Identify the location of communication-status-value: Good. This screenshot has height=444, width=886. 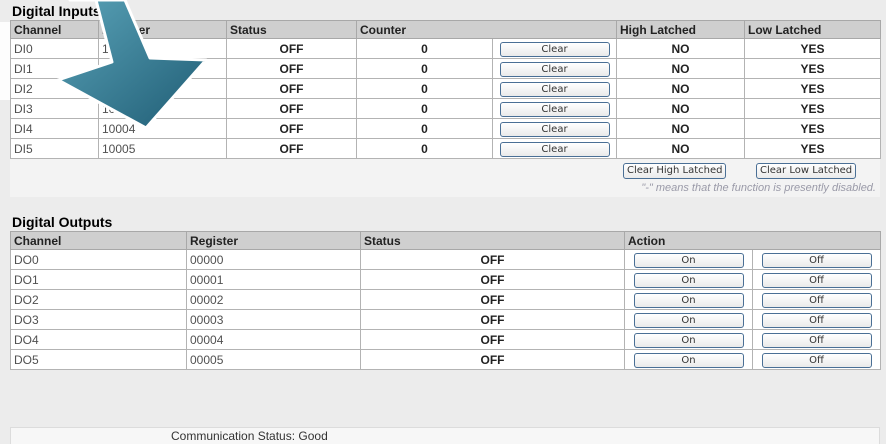
(313, 436).